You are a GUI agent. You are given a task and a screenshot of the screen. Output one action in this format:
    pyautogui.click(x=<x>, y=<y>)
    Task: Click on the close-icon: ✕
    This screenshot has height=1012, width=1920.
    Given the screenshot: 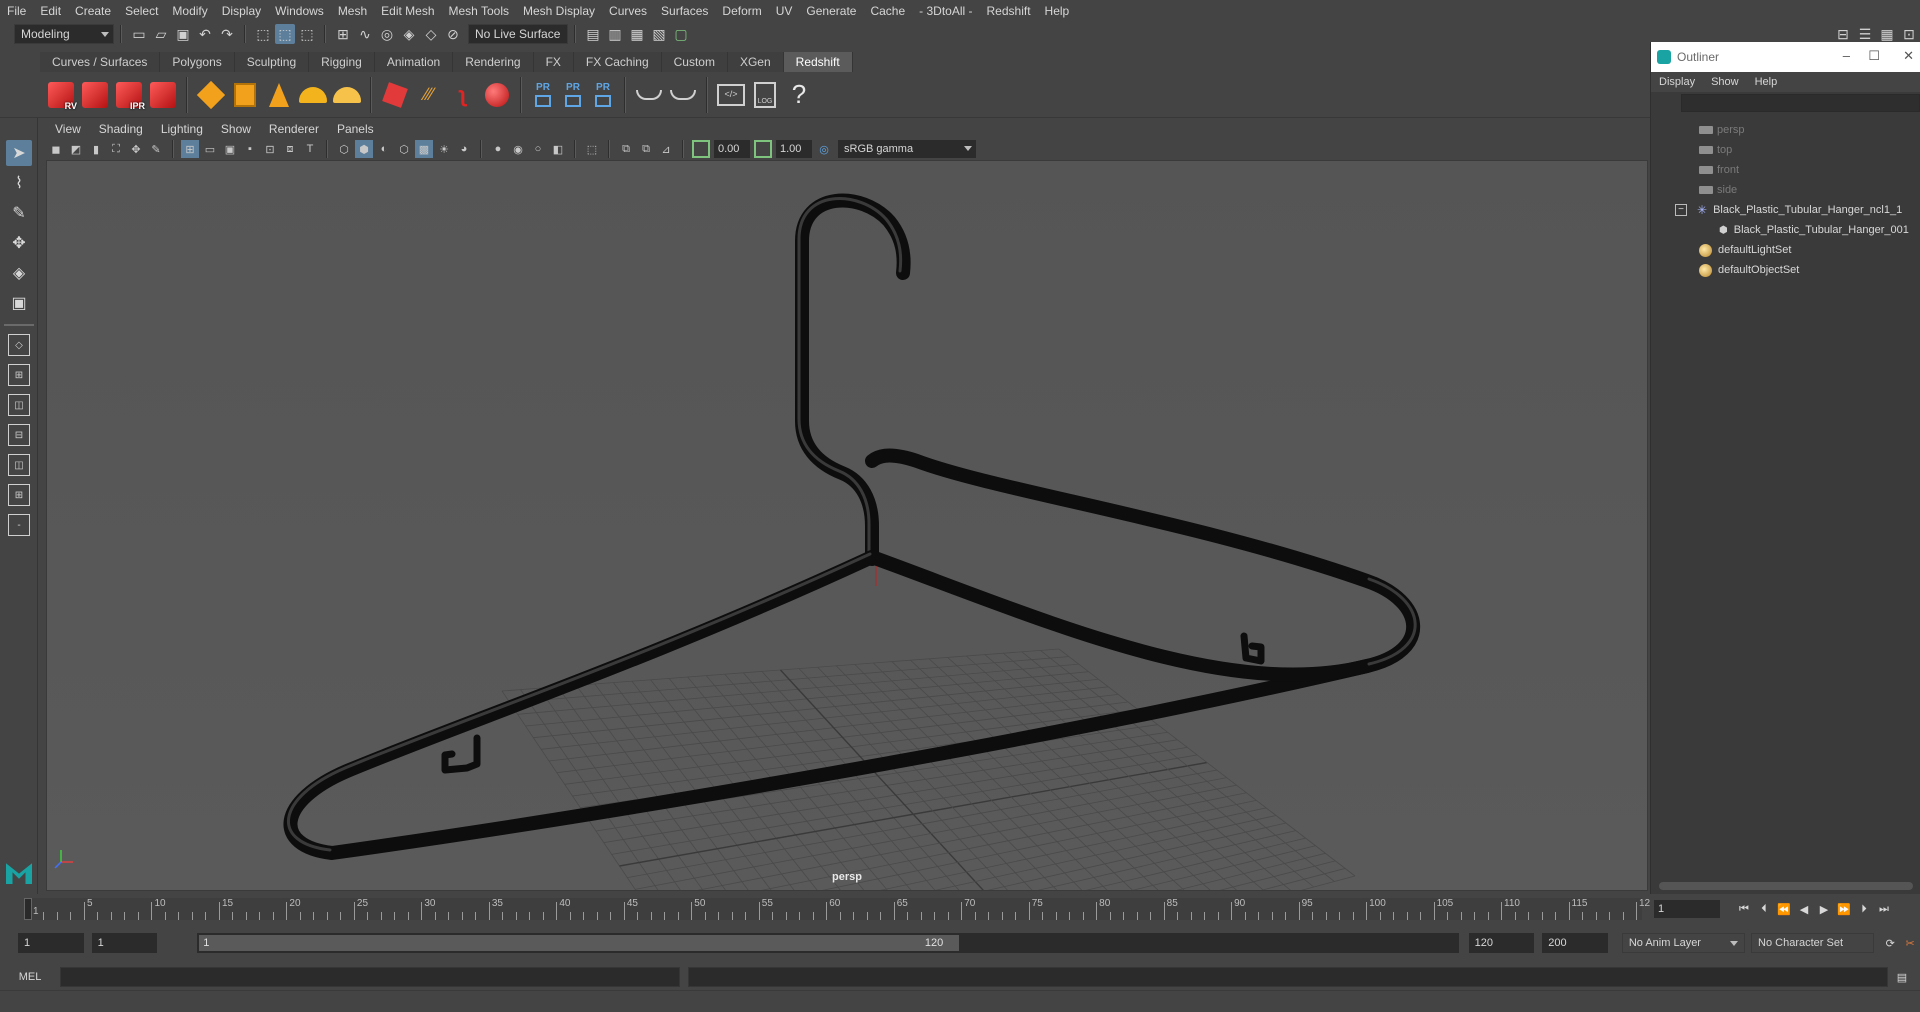 What is the action you would take?
    pyautogui.click(x=1908, y=56)
    